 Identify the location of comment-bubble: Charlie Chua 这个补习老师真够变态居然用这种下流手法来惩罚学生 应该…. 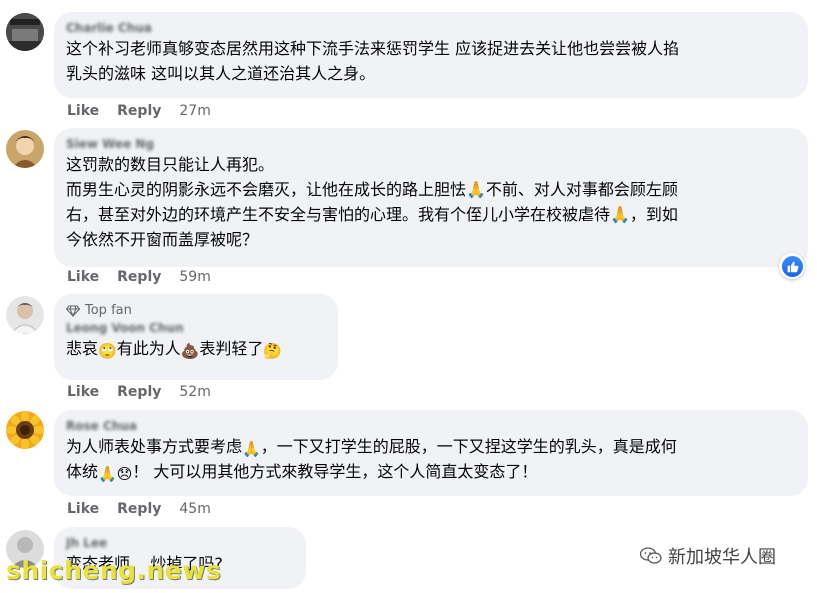
(431, 55).